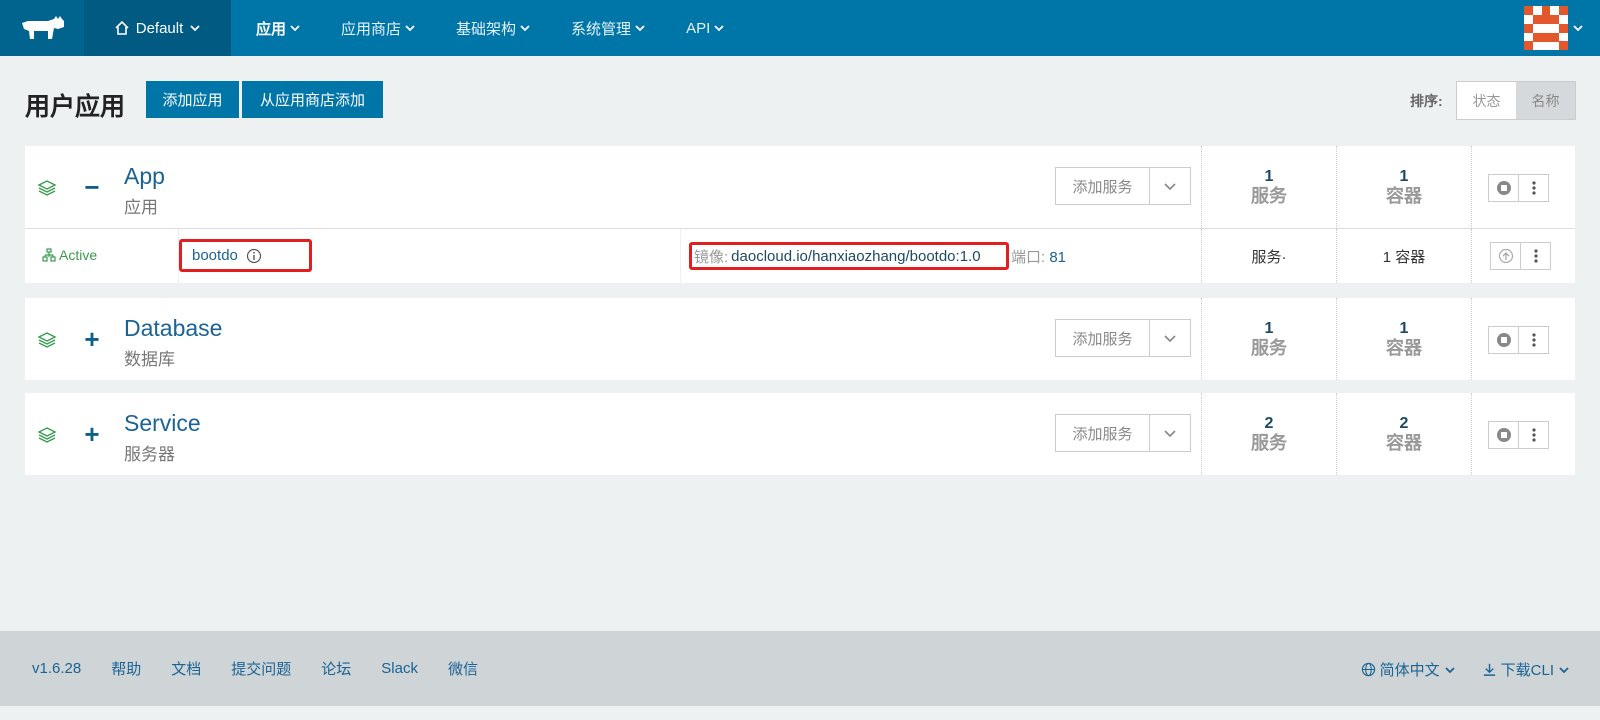 This screenshot has width=1600, height=720. I want to click on user-menu, so click(1554, 28).